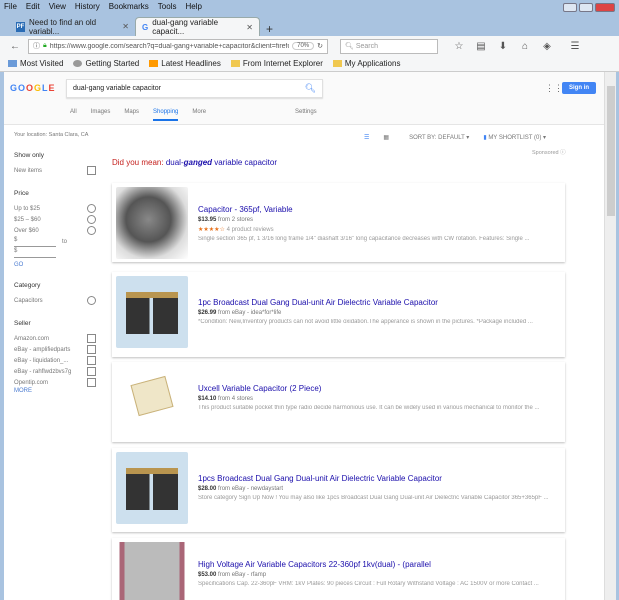  I want to click on search-icon: 🔍︎, so click(310, 88).